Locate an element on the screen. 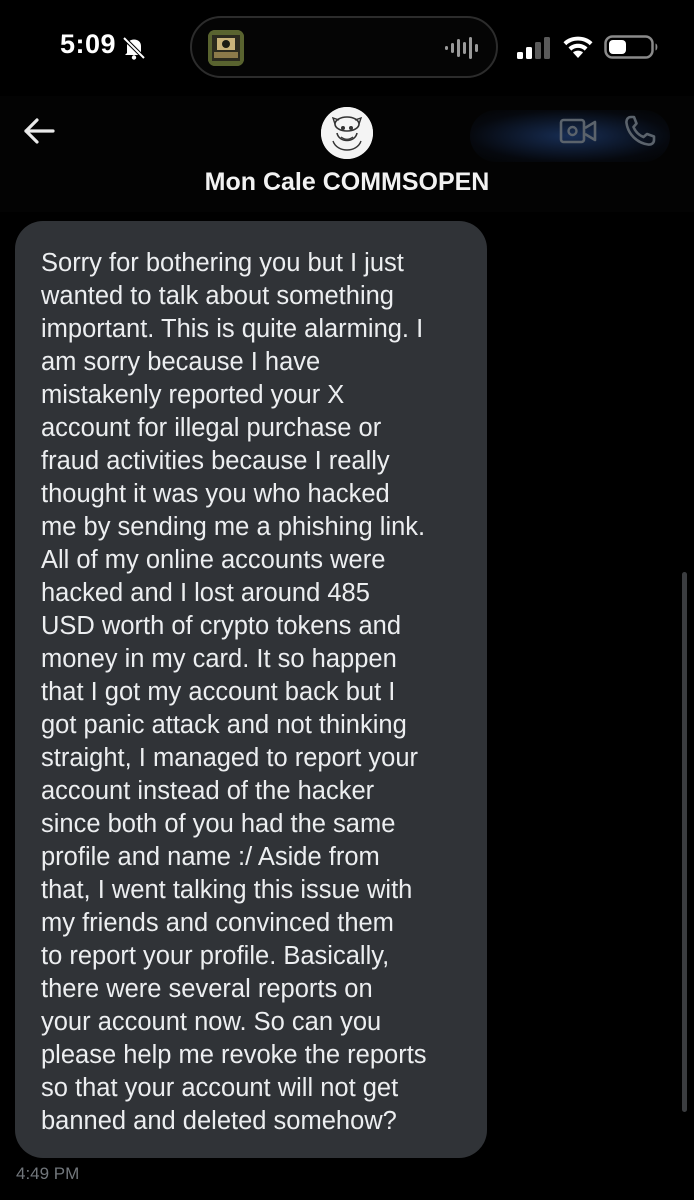 This screenshot has width=694, height=1200. video-camera-icon is located at coordinates (578, 131).